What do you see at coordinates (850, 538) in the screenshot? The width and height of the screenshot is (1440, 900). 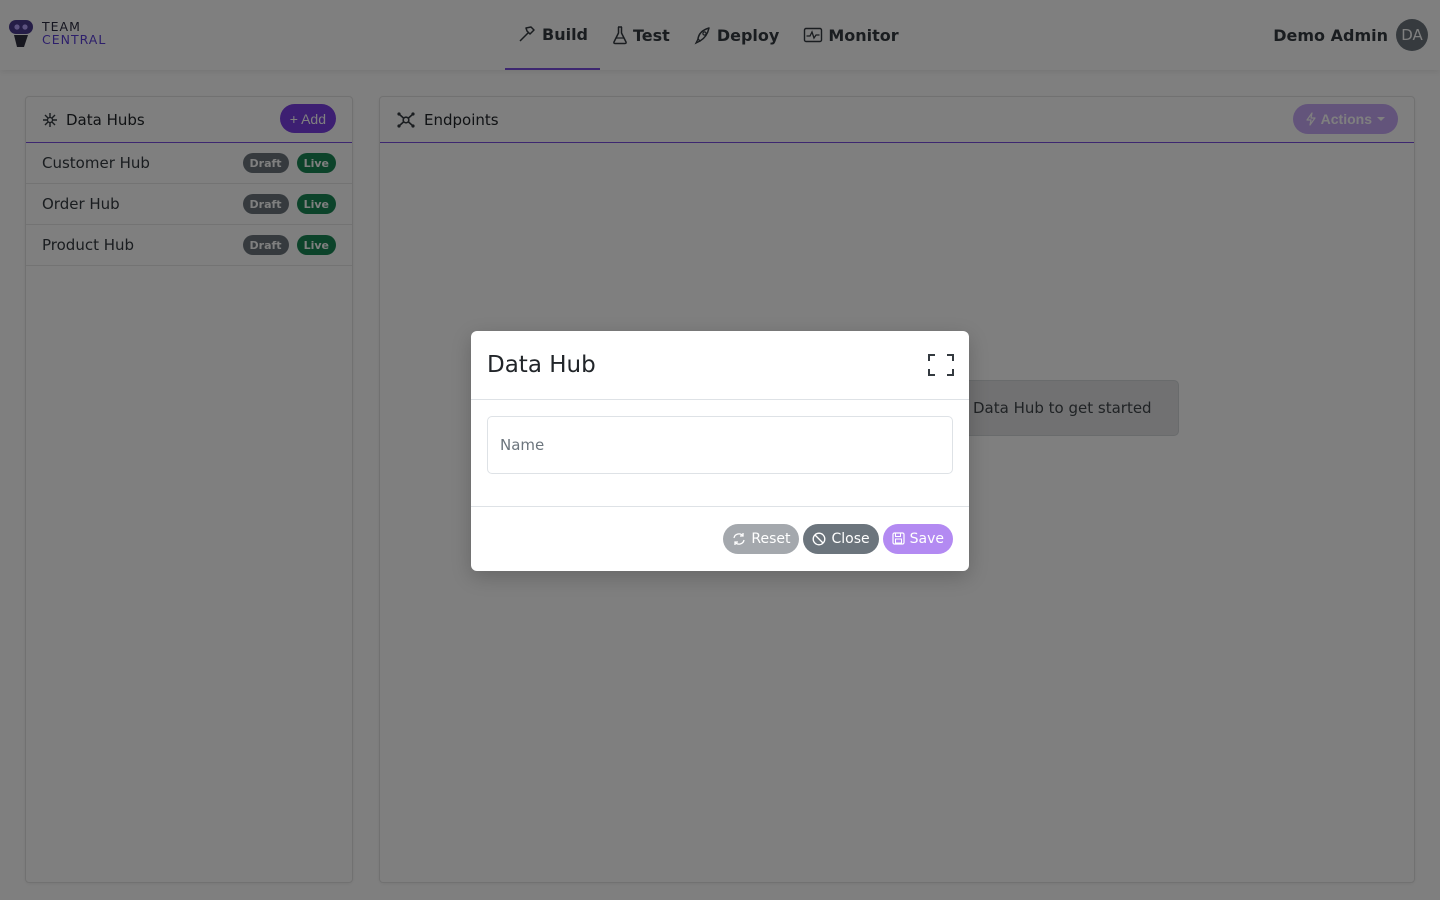 I see `close-label: Close` at bounding box center [850, 538].